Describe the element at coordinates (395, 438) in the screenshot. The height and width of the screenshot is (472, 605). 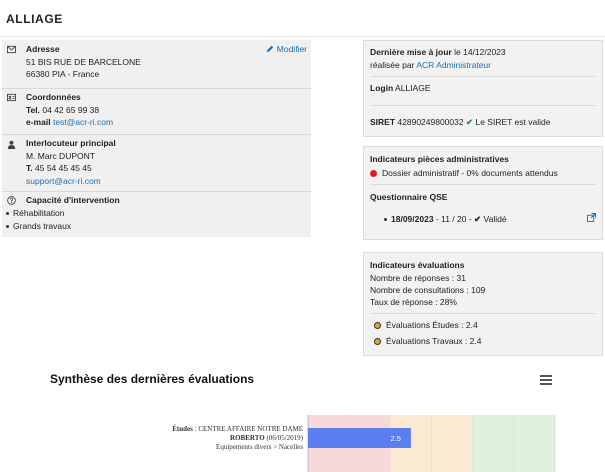
I see `chart-data-label: 2.5` at that location.